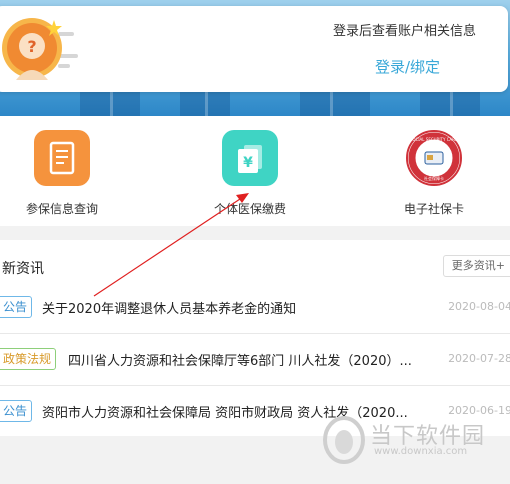 This screenshot has height=484, width=510. I want to click on service-label: 电子社保卡, so click(433, 209).